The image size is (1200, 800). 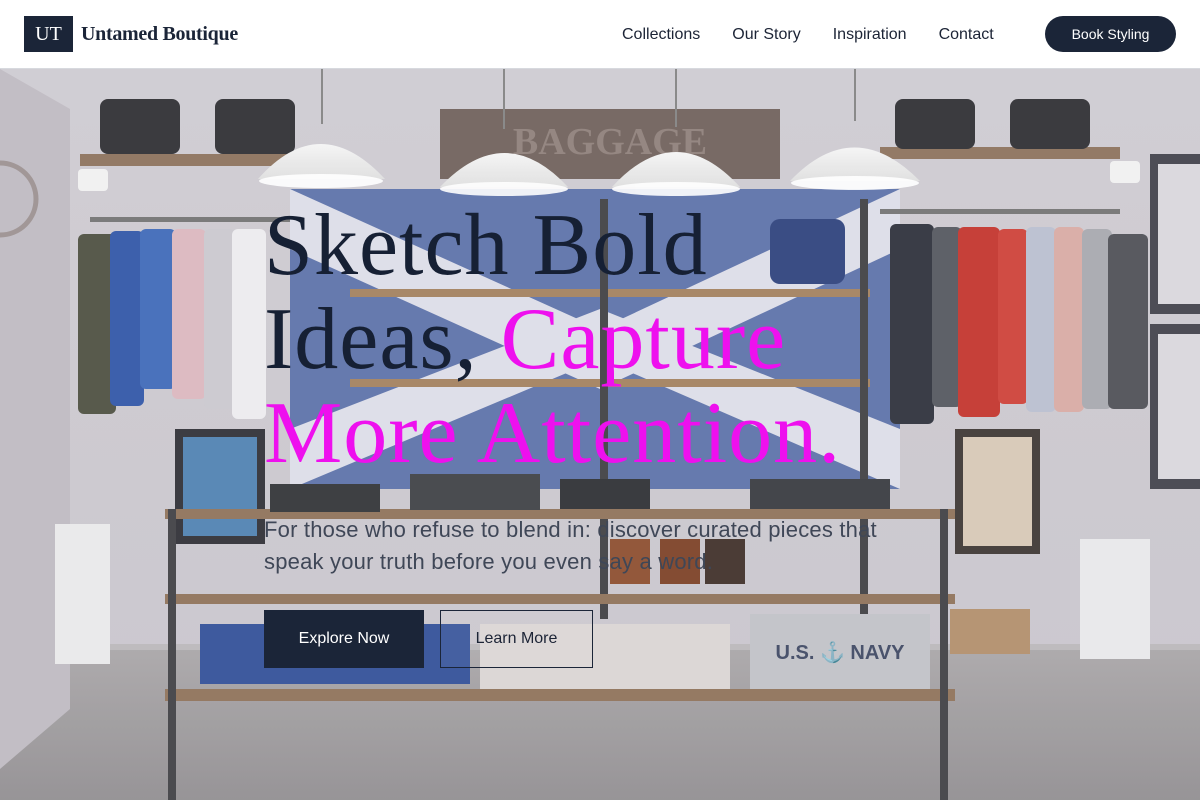 I want to click on brand-name: Untamed Boutique, so click(x=159, y=34).